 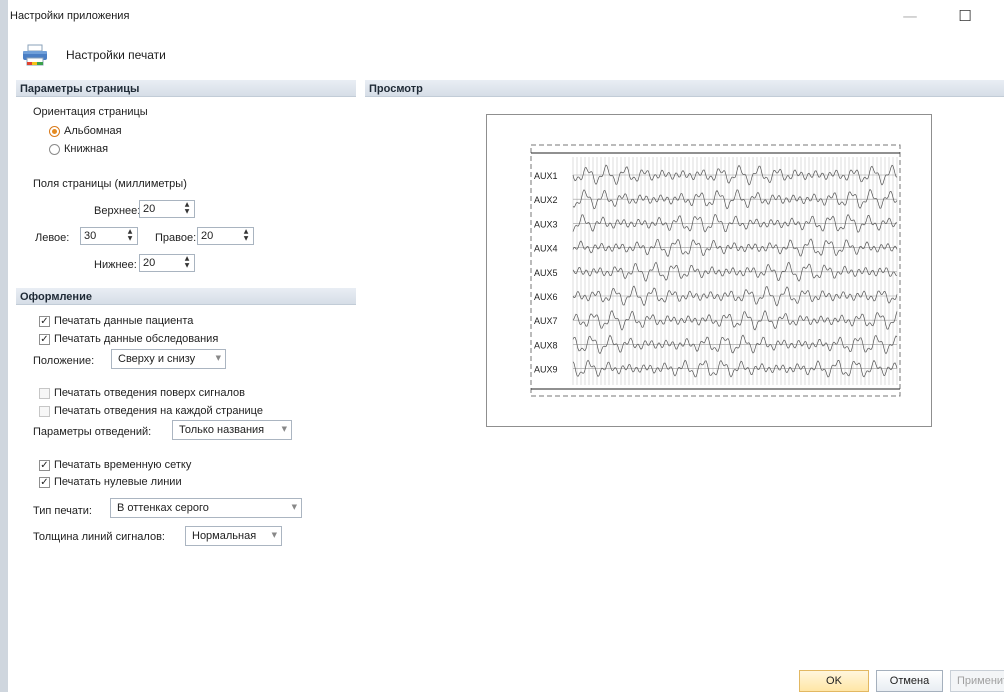 I want to click on leads-over-checkbox, so click(x=44, y=393).